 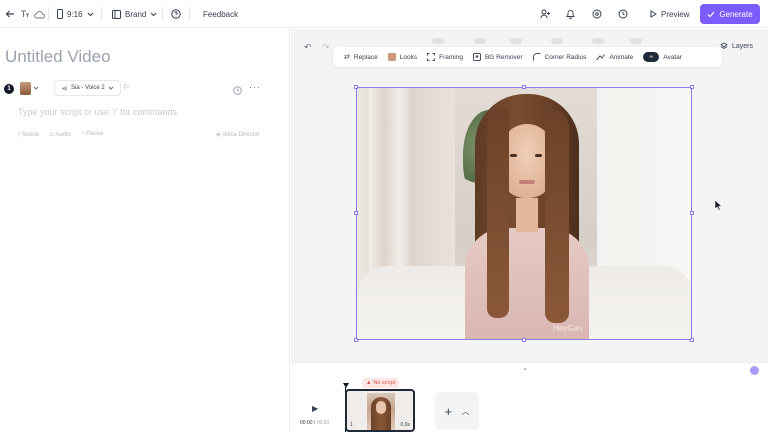 What do you see at coordinates (176, 14) in the screenshot?
I see `help-icon` at bounding box center [176, 14].